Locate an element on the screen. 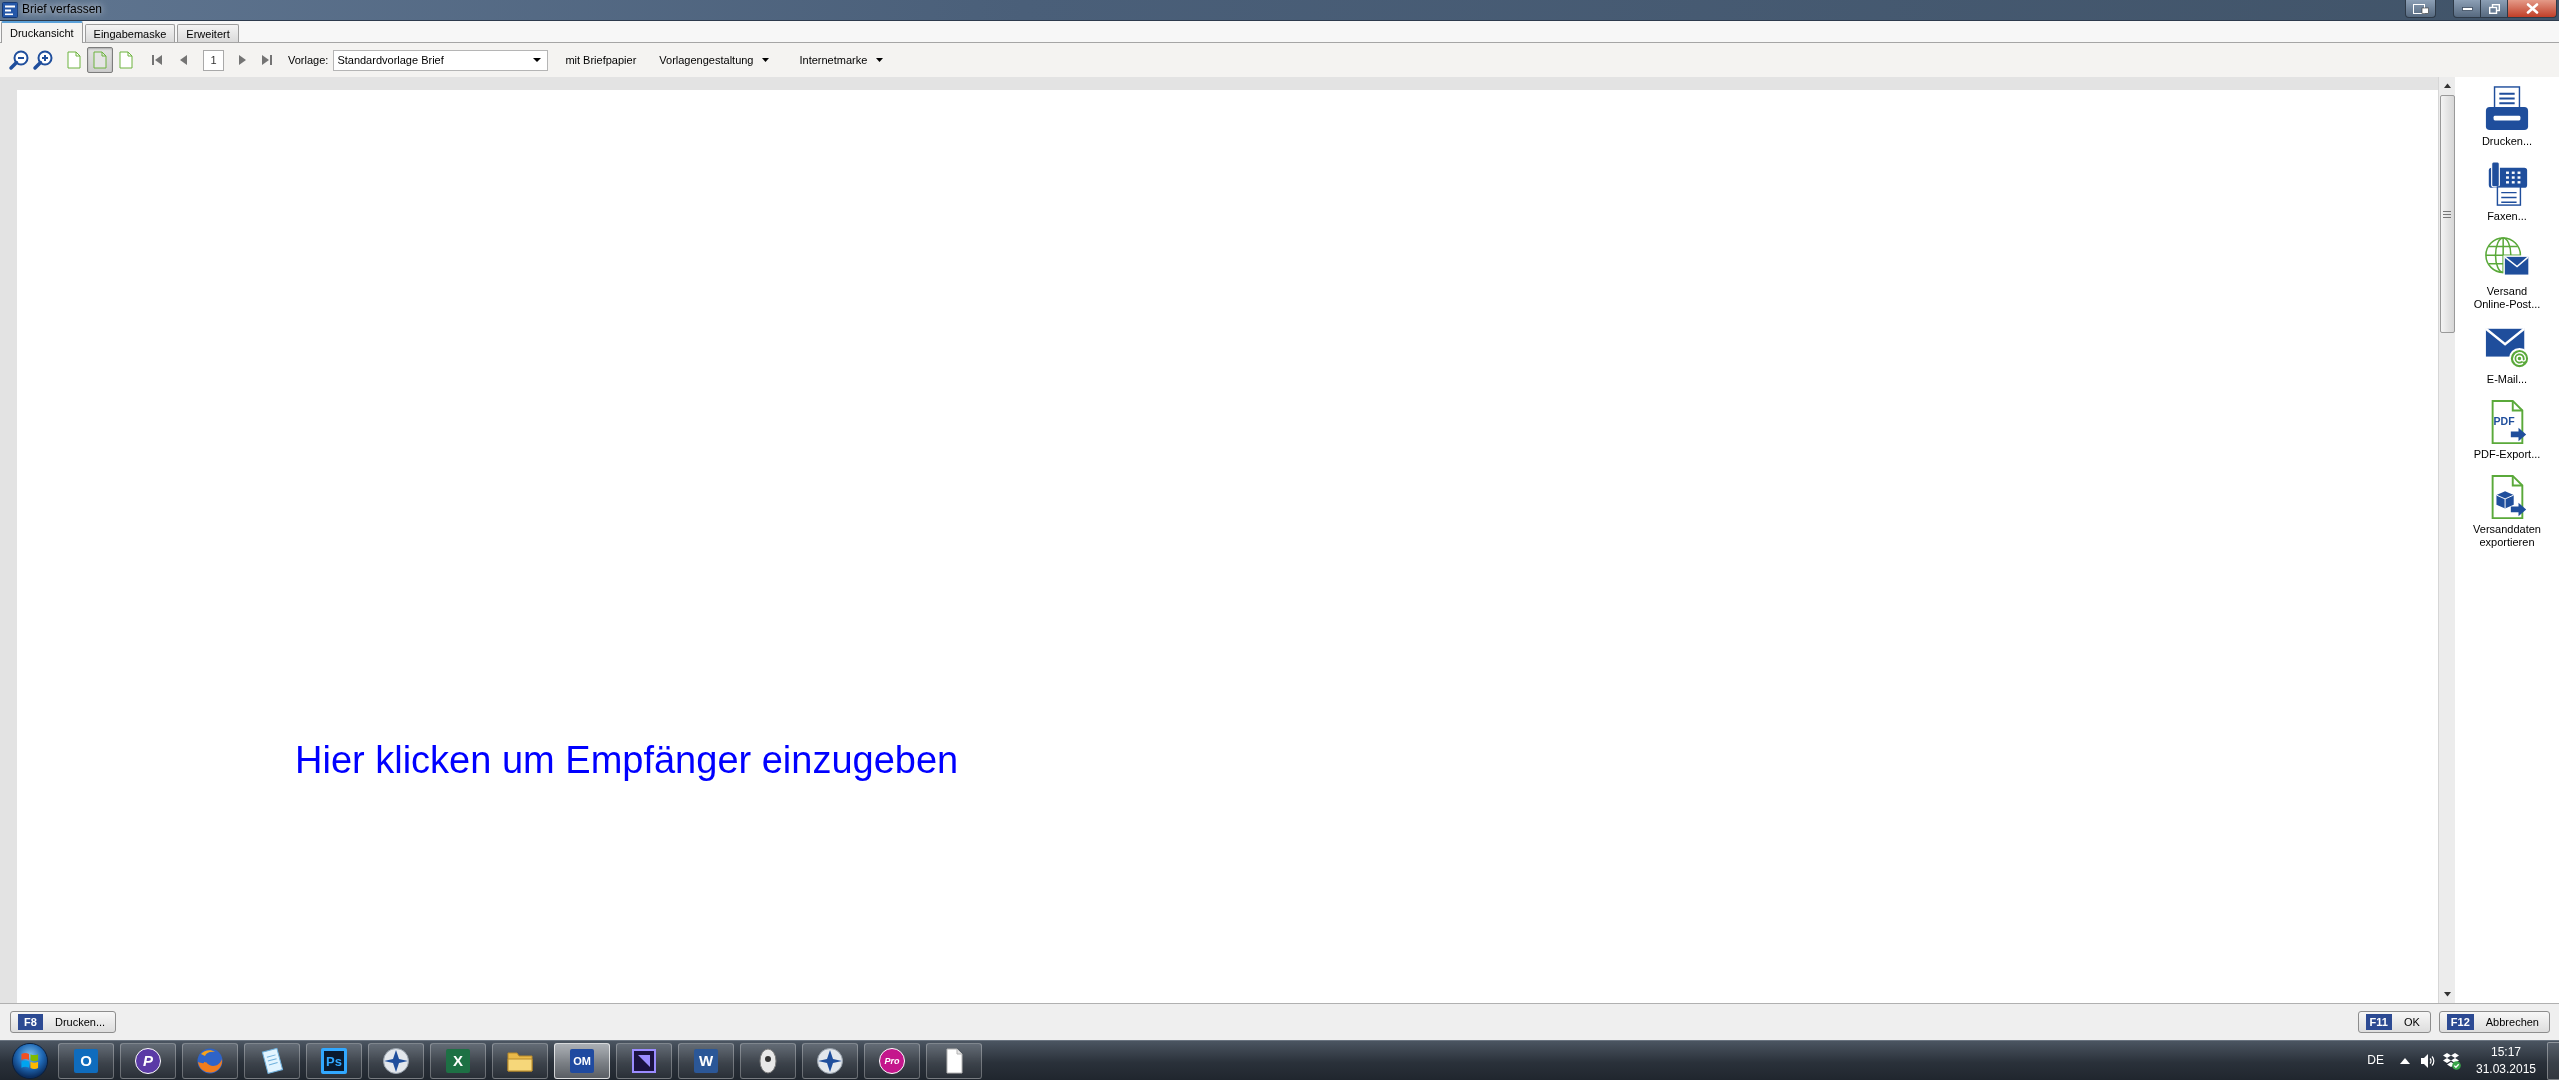 This screenshot has height=1080, width=2559. tab: Druckansicht is located at coordinates (42, 32).